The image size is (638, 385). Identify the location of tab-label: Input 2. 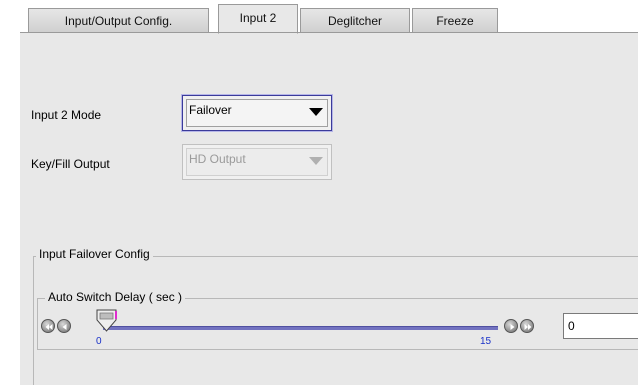
(258, 18).